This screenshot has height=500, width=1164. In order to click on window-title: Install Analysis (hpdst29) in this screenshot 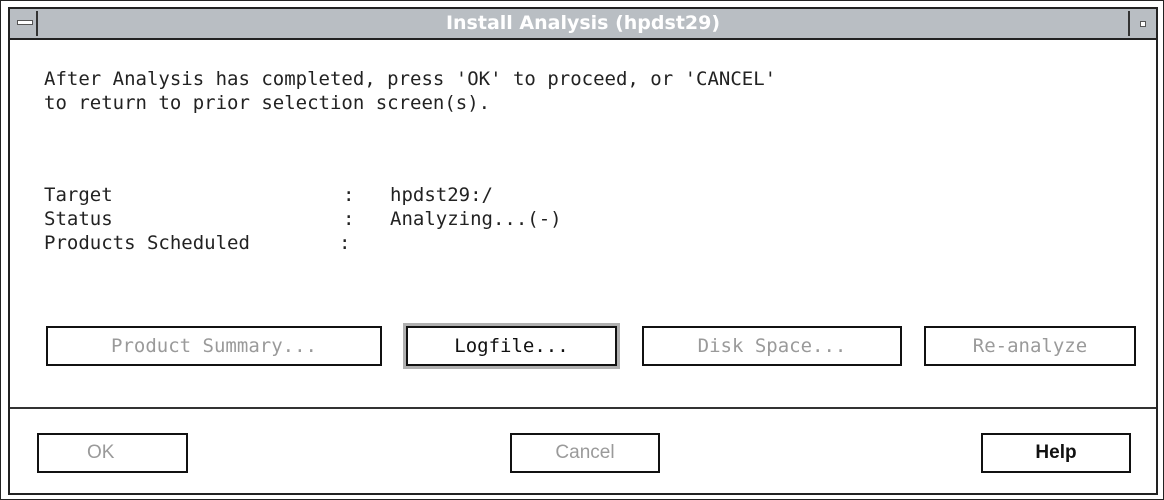, I will do `click(583, 23)`.